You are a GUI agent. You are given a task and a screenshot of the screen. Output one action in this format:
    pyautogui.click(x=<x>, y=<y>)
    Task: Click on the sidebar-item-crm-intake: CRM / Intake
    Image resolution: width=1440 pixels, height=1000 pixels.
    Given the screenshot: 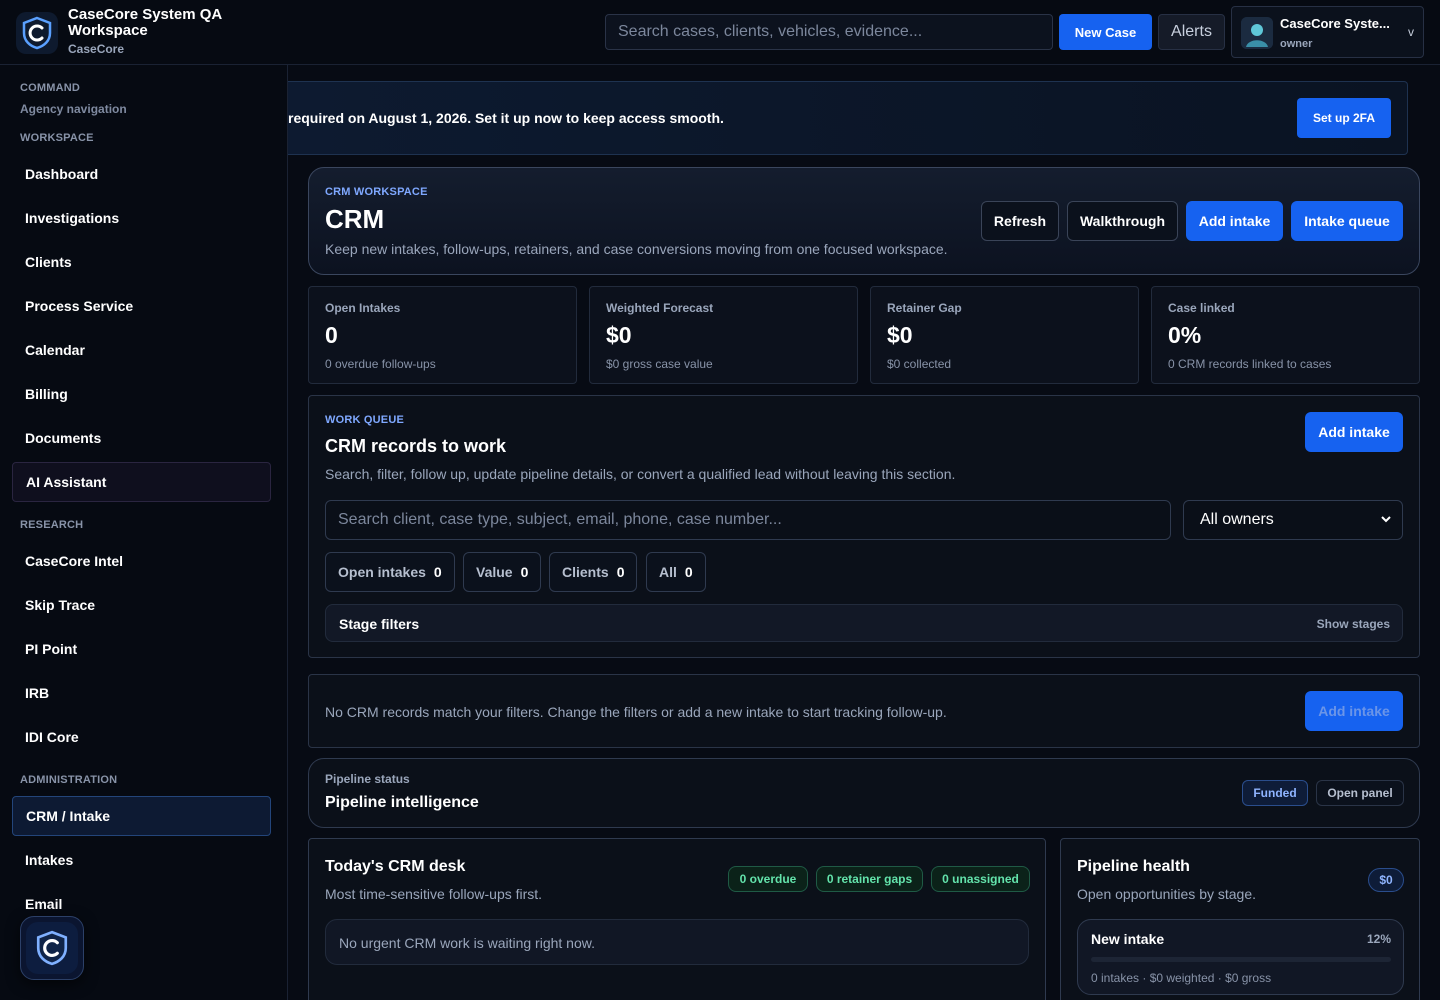 What is the action you would take?
    pyautogui.click(x=141, y=816)
    